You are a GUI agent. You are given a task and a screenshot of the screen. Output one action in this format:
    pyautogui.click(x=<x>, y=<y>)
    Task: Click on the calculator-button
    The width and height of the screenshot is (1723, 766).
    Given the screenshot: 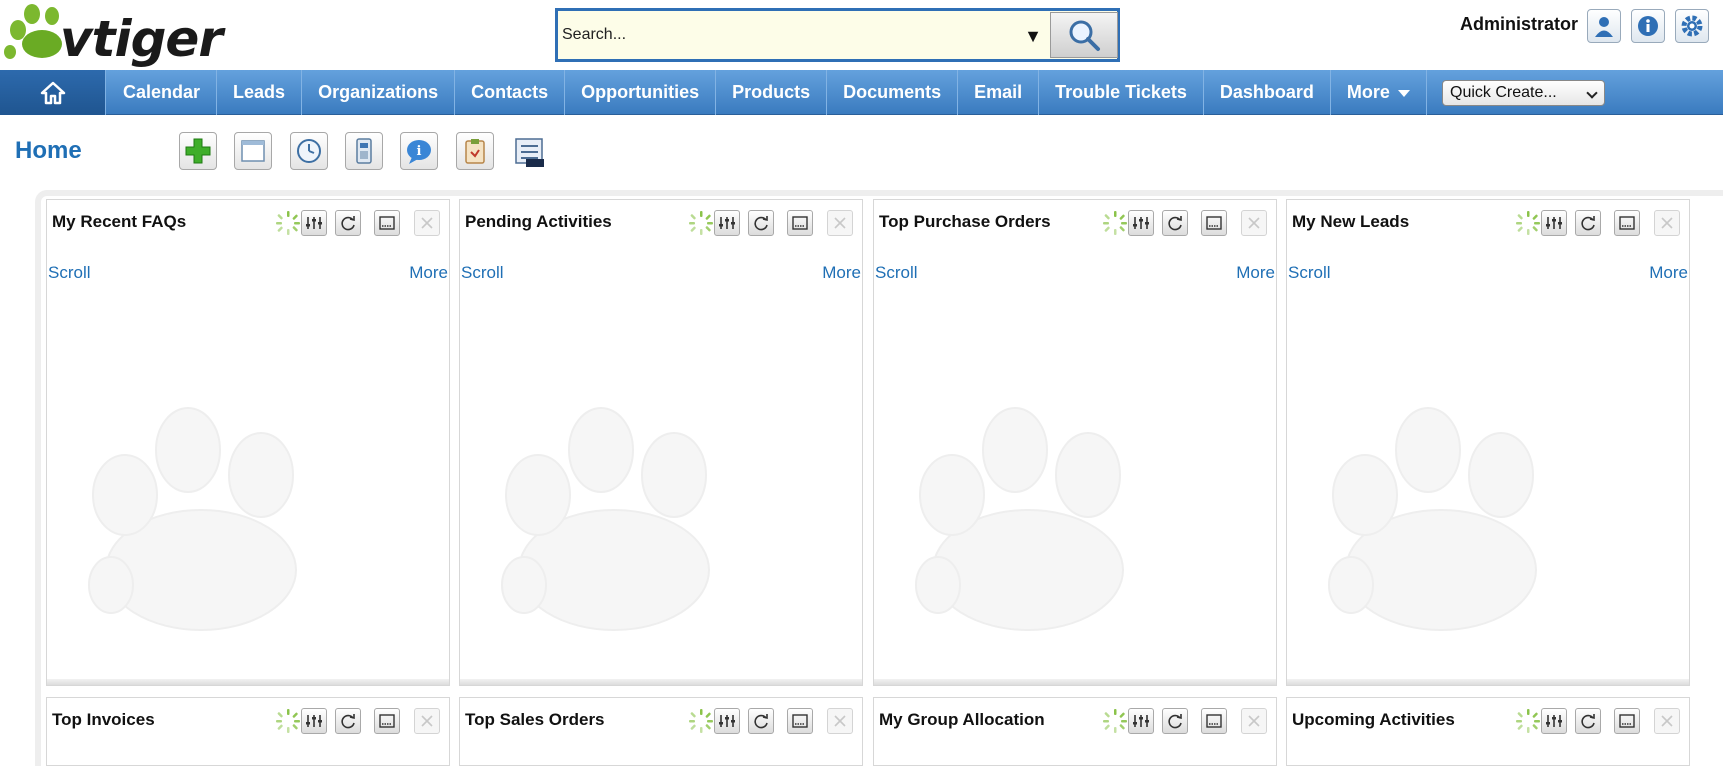 What is the action you would take?
    pyautogui.click(x=364, y=151)
    